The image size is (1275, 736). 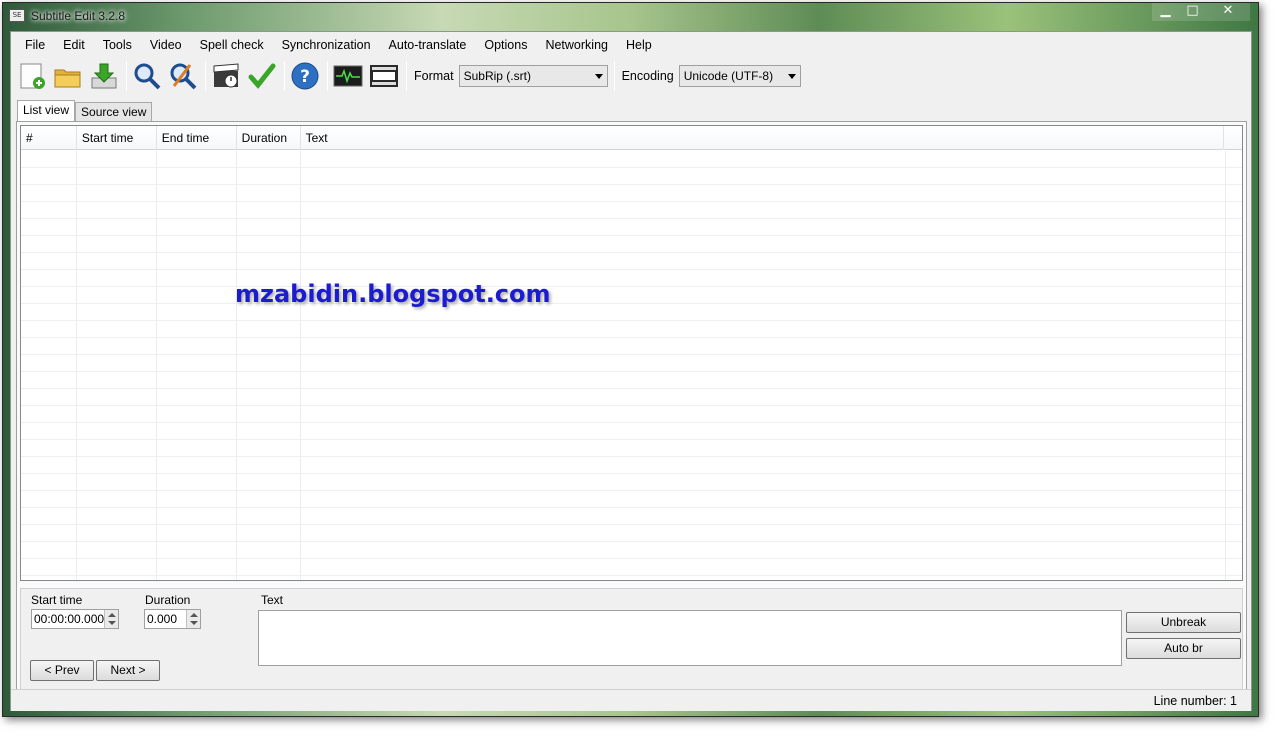 I want to click on status-bar: Line number: 1, so click(x=631, y=700).